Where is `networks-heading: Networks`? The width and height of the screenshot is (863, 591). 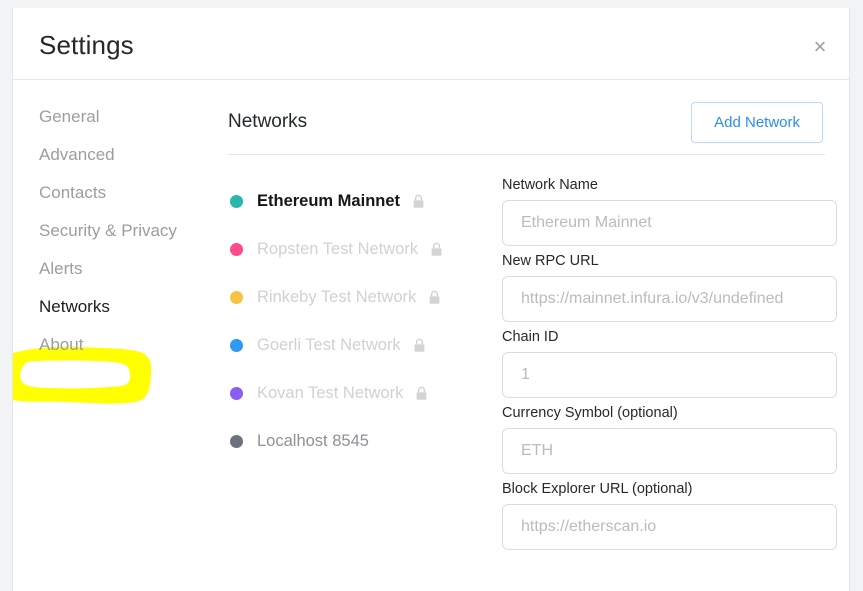
networks-heading: Networks is located at coordinates (268, 121).